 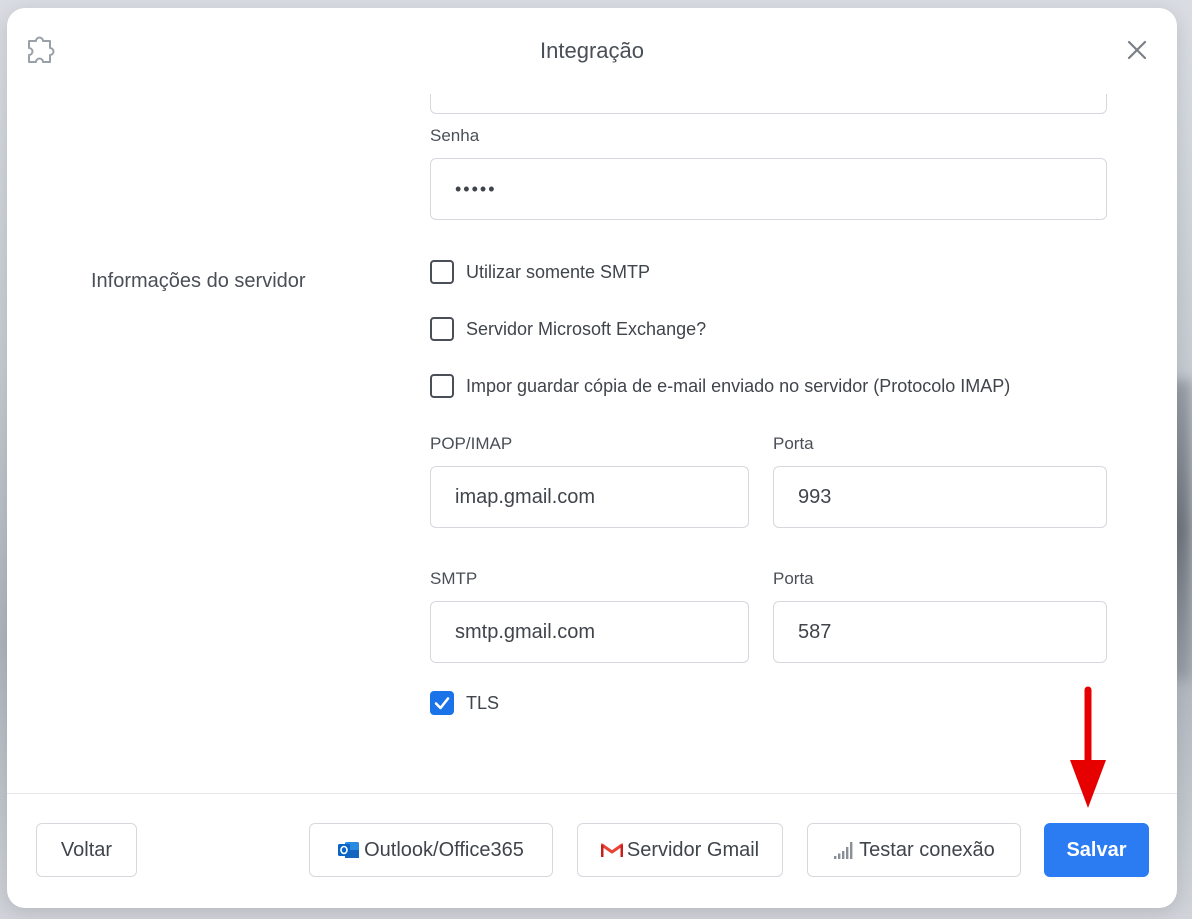 I want to click on tls-option: TLS, so click(x=464, y=703).